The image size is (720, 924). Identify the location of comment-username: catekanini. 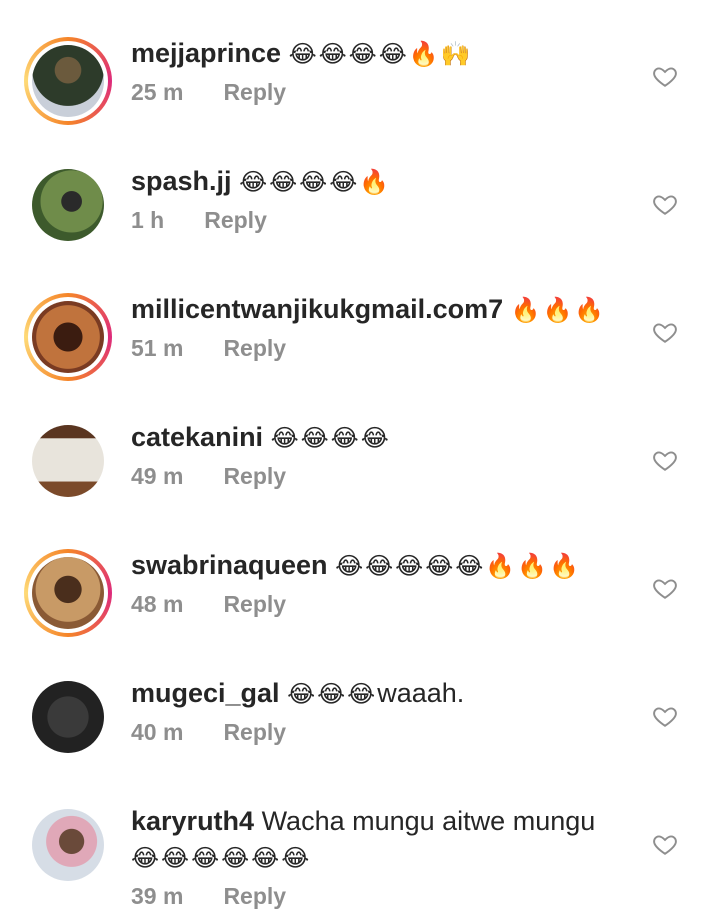
(197, 437).